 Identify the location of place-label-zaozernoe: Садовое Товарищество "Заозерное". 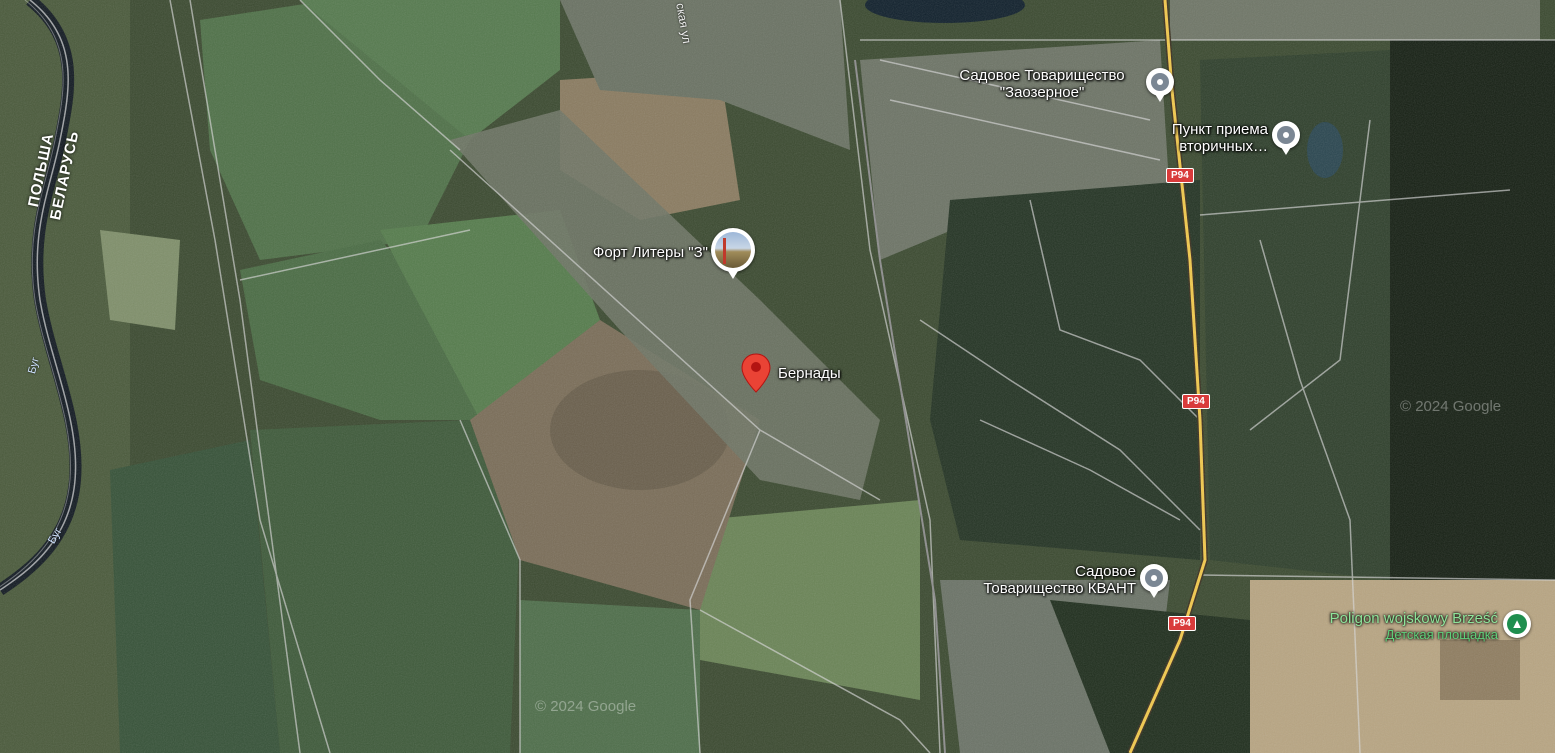
(1042, 84).